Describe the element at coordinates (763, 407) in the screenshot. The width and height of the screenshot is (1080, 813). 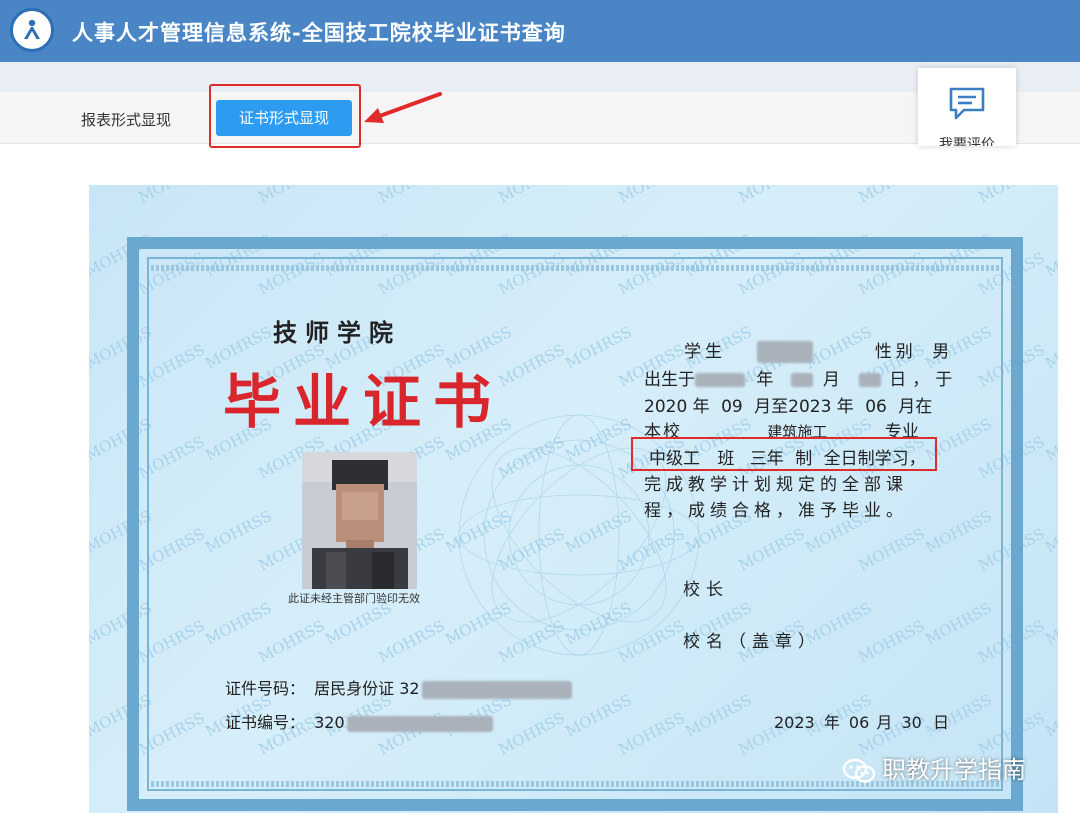
I see `start-month-unit: 月` at that location.